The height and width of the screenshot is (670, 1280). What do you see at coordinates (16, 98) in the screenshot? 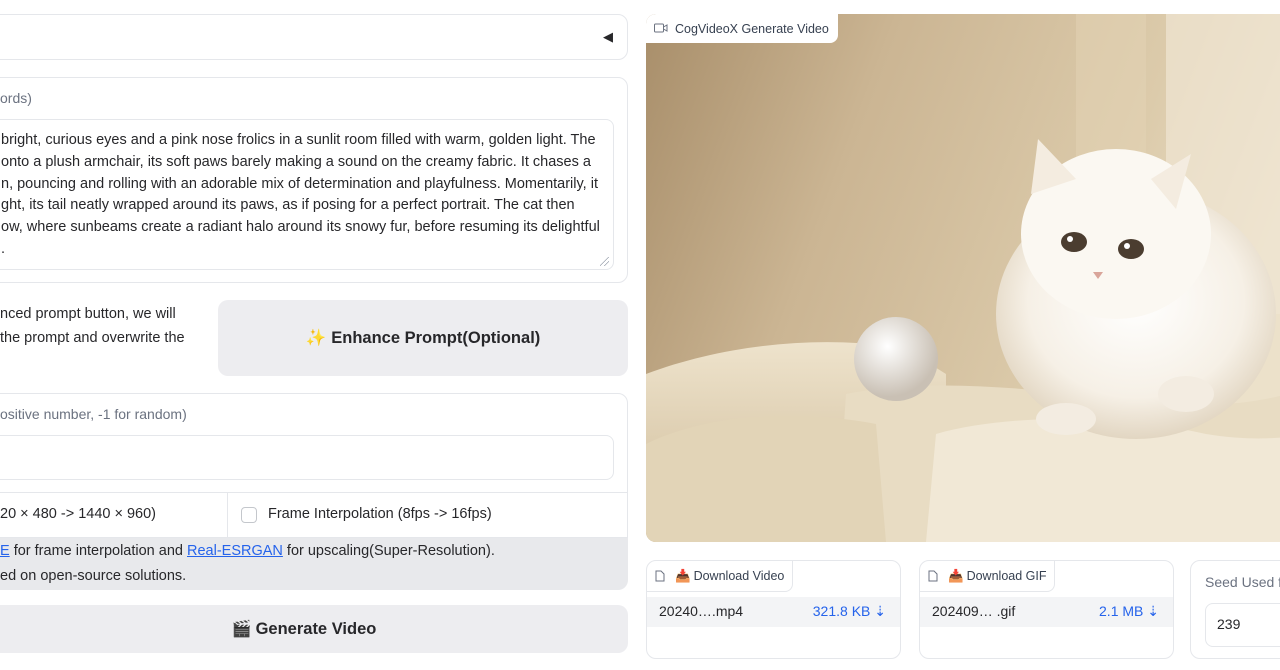
I see `prompt-label: ords)` at bounding box center [16, 98].